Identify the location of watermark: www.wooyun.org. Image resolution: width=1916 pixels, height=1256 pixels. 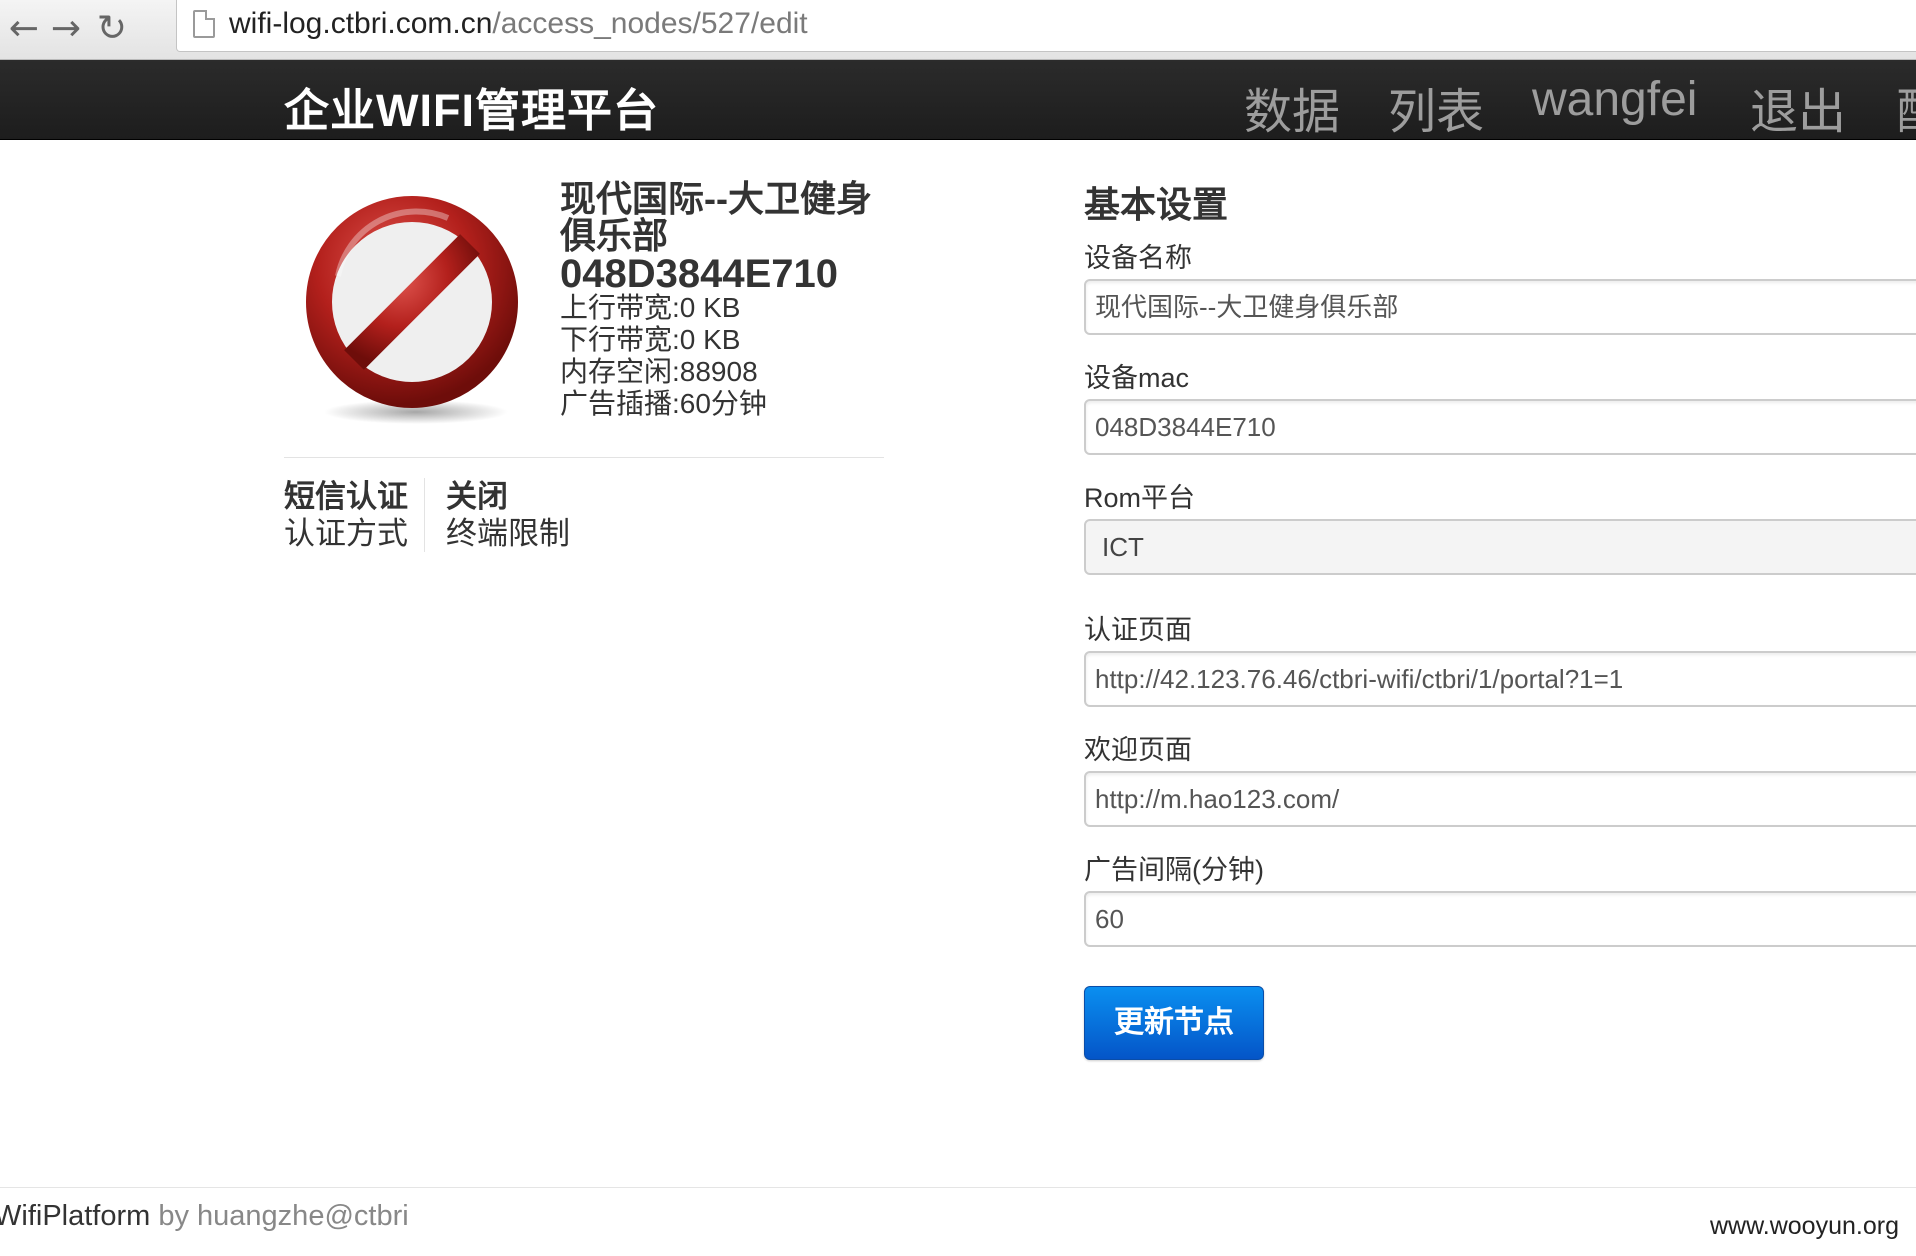
(1804, 1226).